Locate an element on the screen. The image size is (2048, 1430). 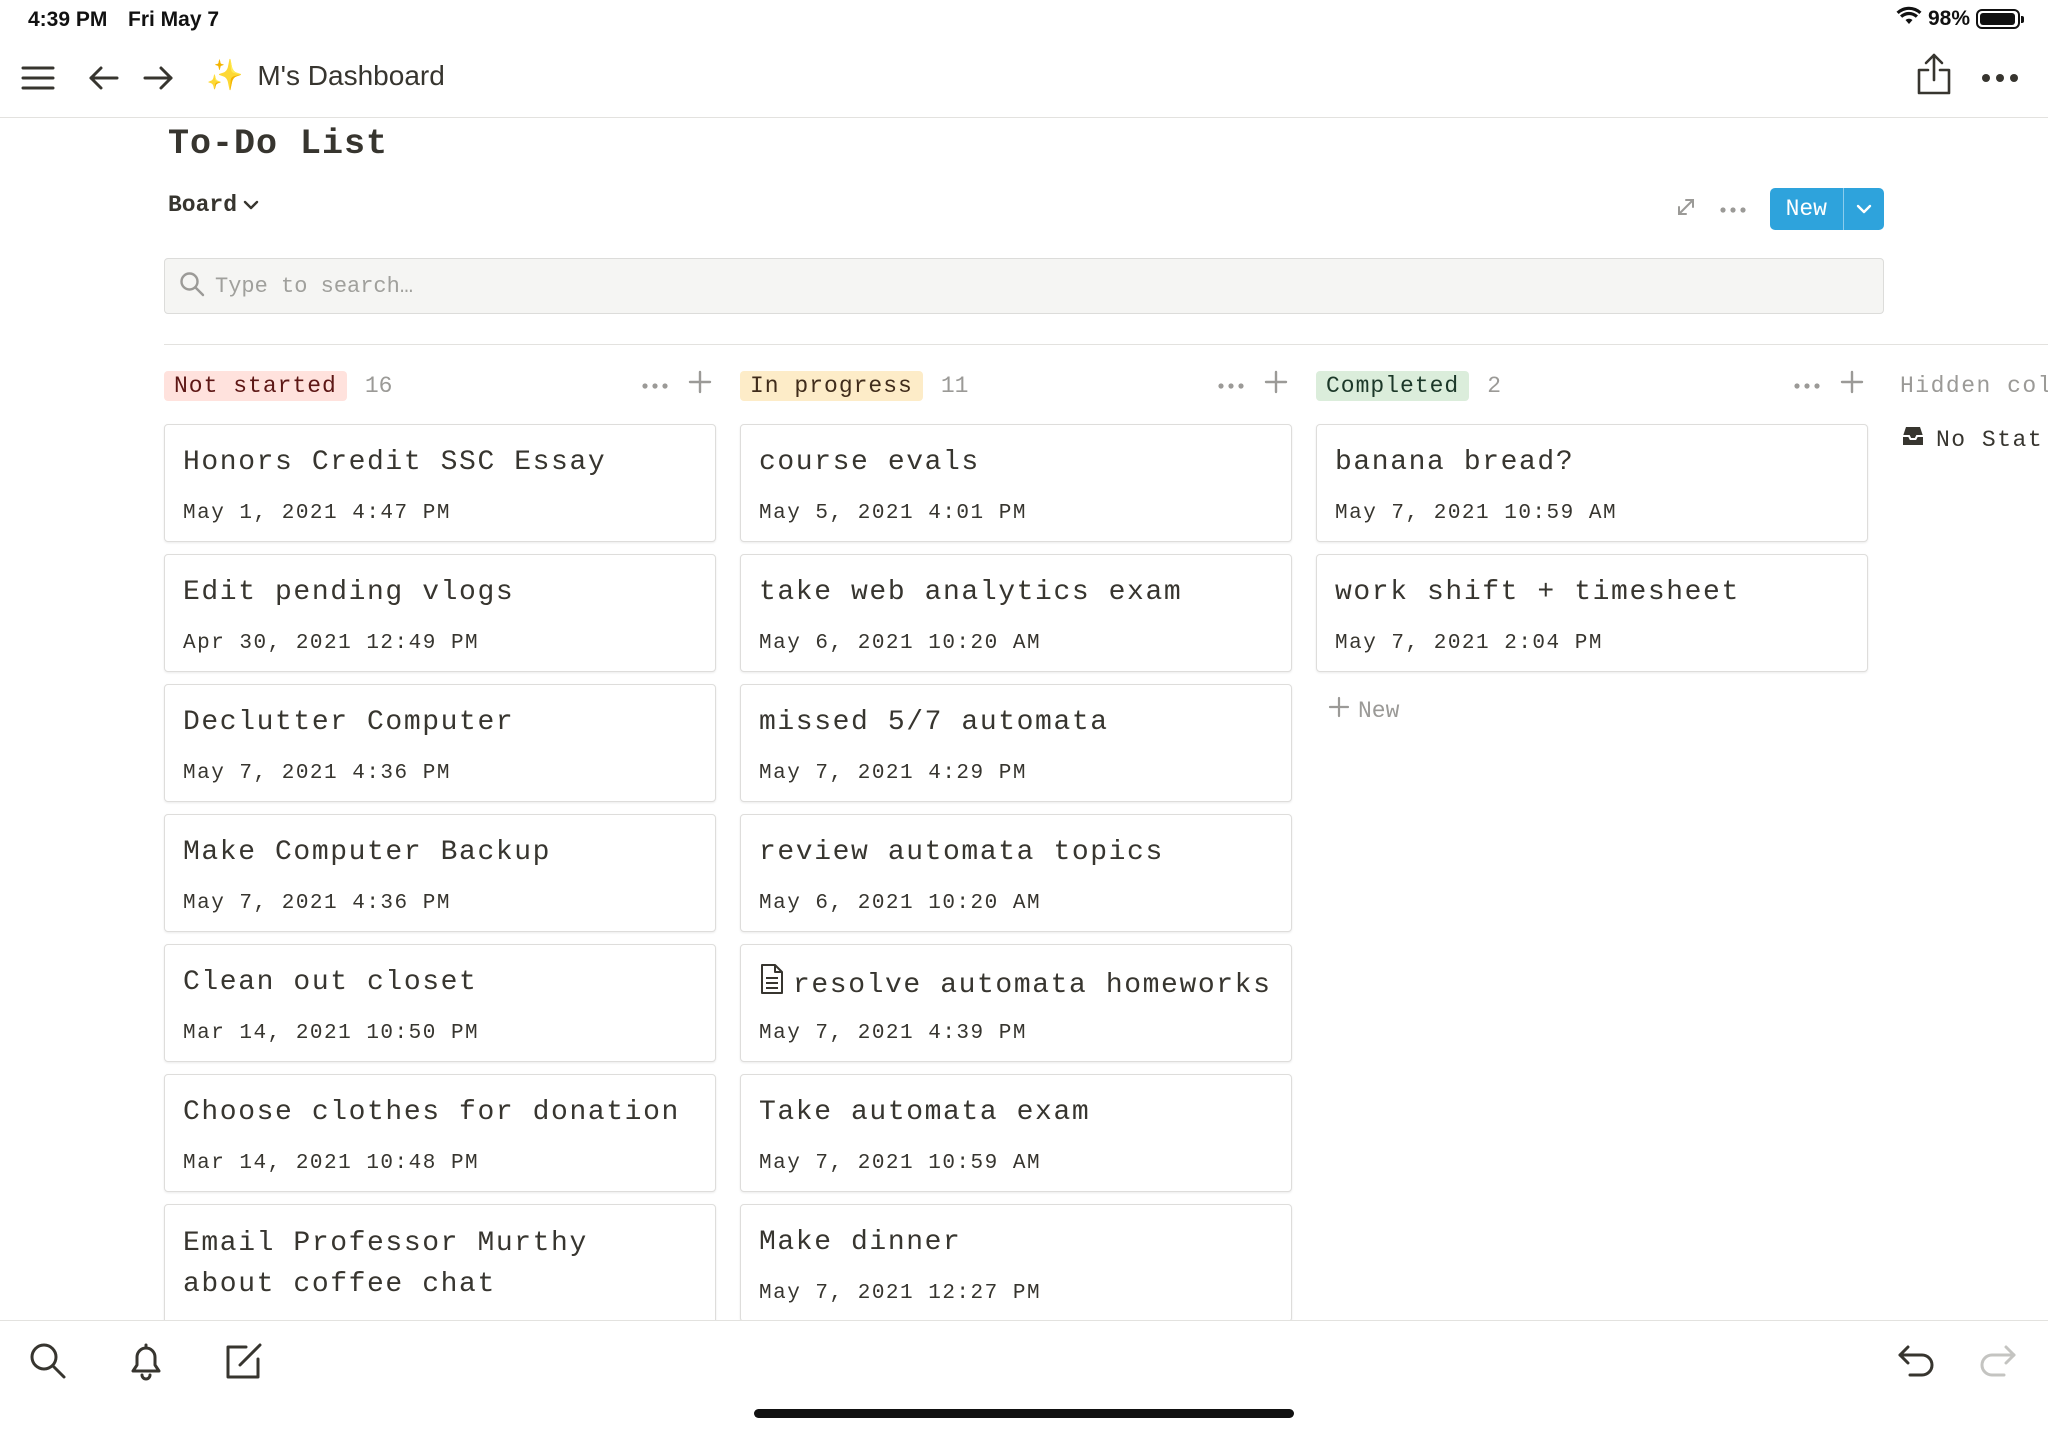
search-icon is located at coordinates (48, 1361).